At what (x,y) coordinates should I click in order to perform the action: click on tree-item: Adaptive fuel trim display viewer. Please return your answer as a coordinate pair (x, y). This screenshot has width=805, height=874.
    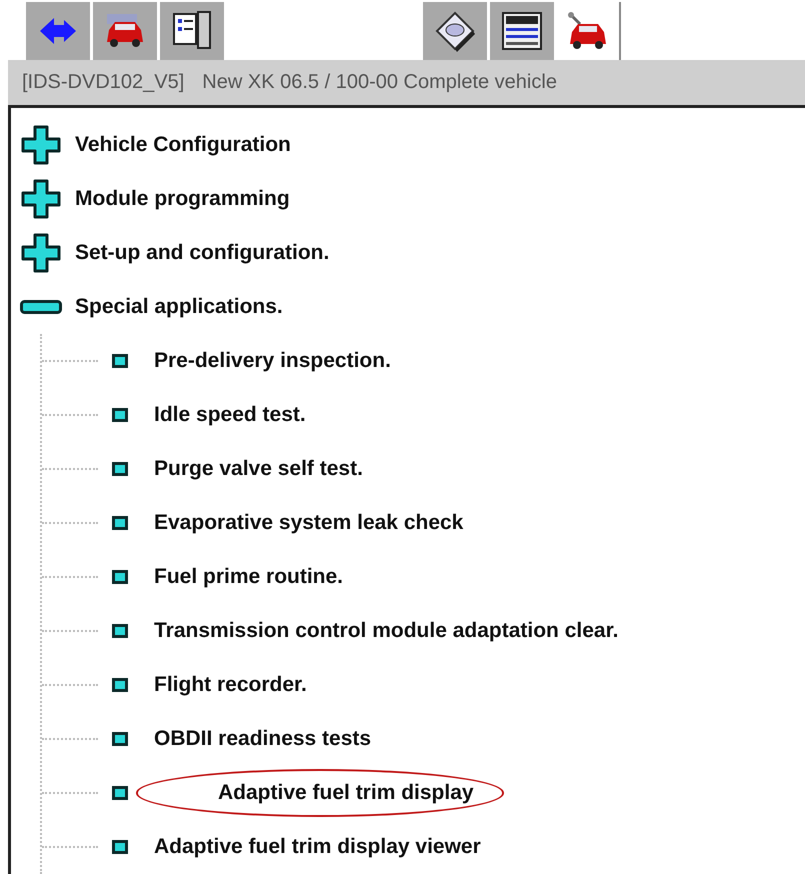
    Looking at the image, I should click on (317, 847).